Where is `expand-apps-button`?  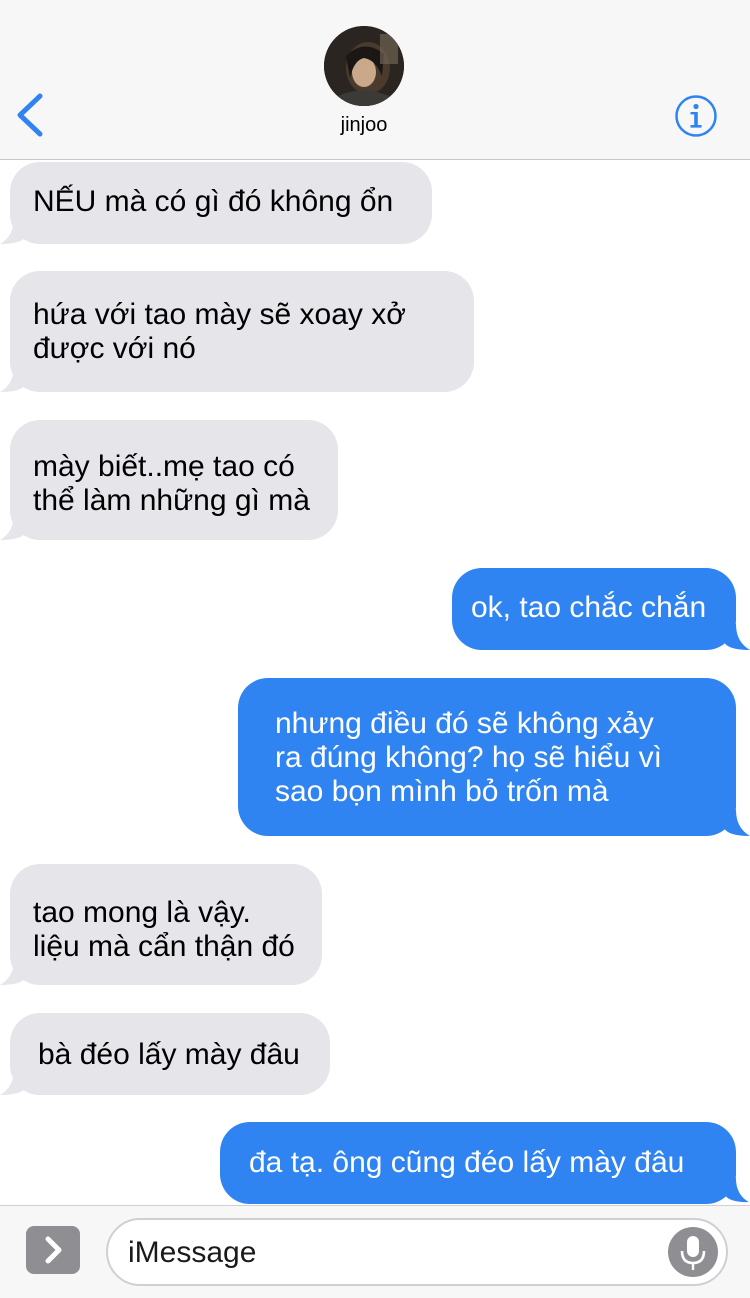
expand-apps-button is located at coordinates (53, 1250).